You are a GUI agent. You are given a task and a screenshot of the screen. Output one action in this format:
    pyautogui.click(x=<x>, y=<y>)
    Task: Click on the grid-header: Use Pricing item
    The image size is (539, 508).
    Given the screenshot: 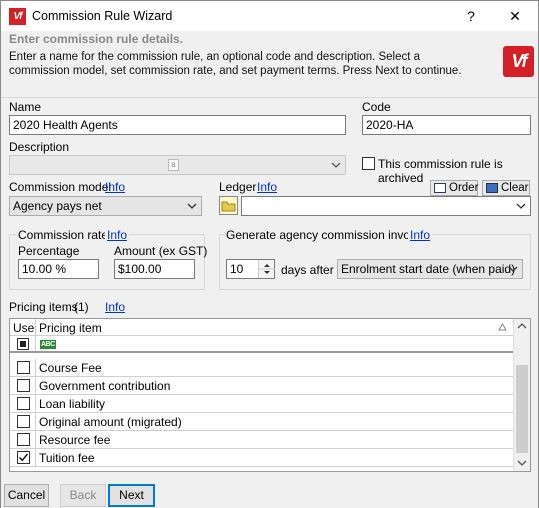 What is the action you would take?
    pyautogui.click(x=262, y=336)
    